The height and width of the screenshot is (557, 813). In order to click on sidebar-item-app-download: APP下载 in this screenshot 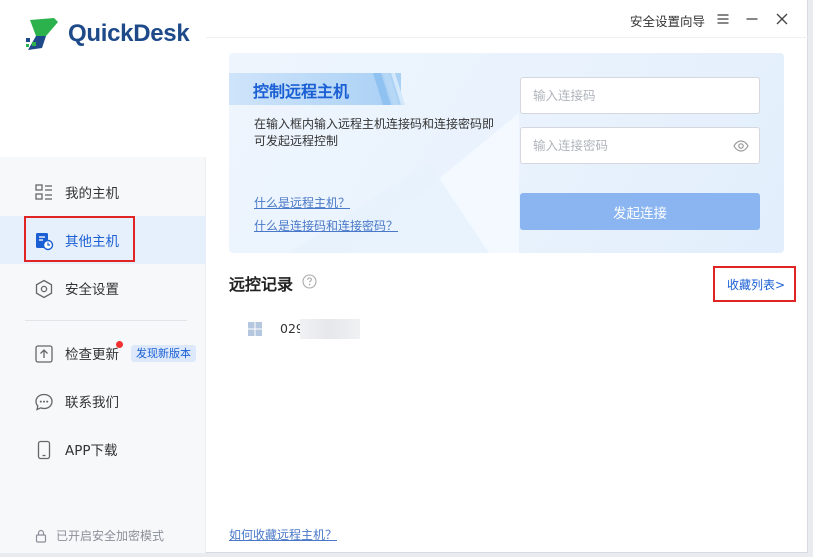, I will do `click(103, 449)`.